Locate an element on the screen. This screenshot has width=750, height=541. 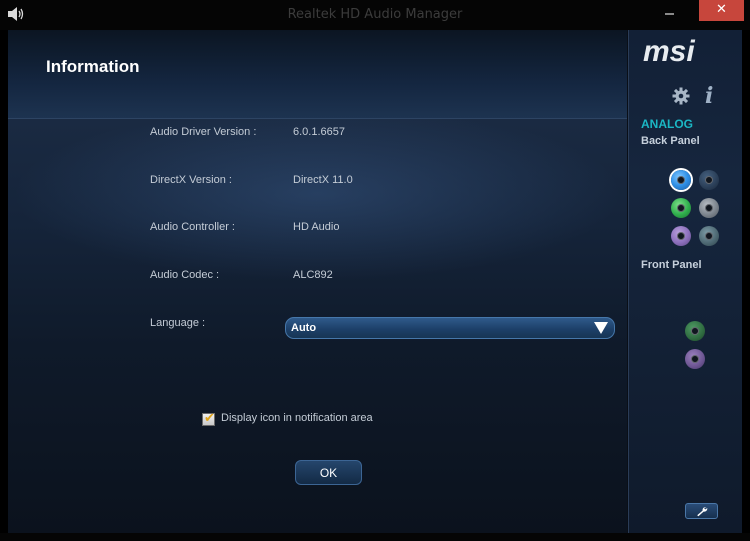
front-jack-green is located at coordinates (695, 331).